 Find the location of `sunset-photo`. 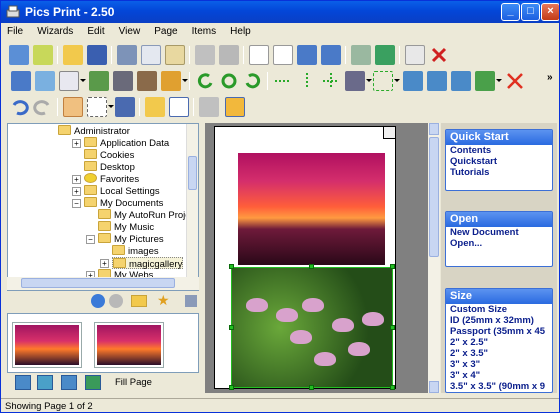

sunset-photo is located at coordinates (311, 209).